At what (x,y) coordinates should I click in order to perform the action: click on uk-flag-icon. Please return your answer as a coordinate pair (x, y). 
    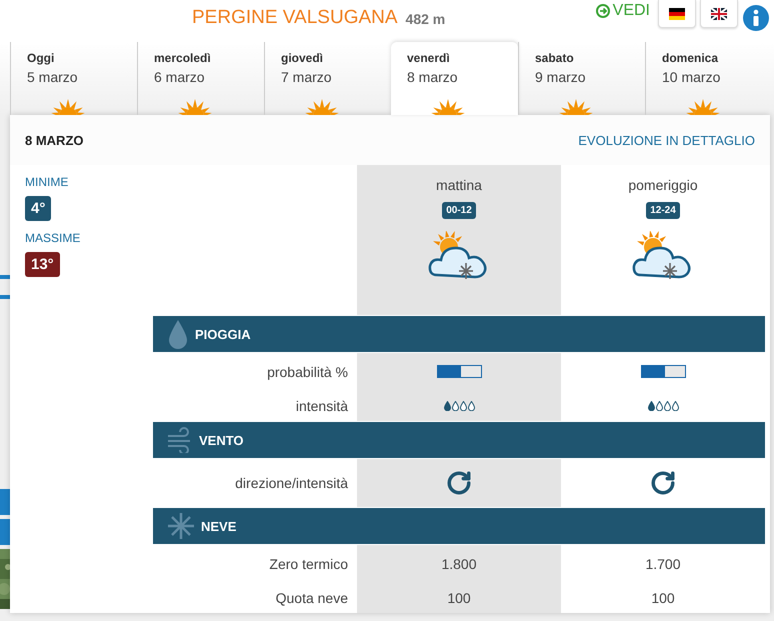
    Looking at the image, I should click on (719, 14).